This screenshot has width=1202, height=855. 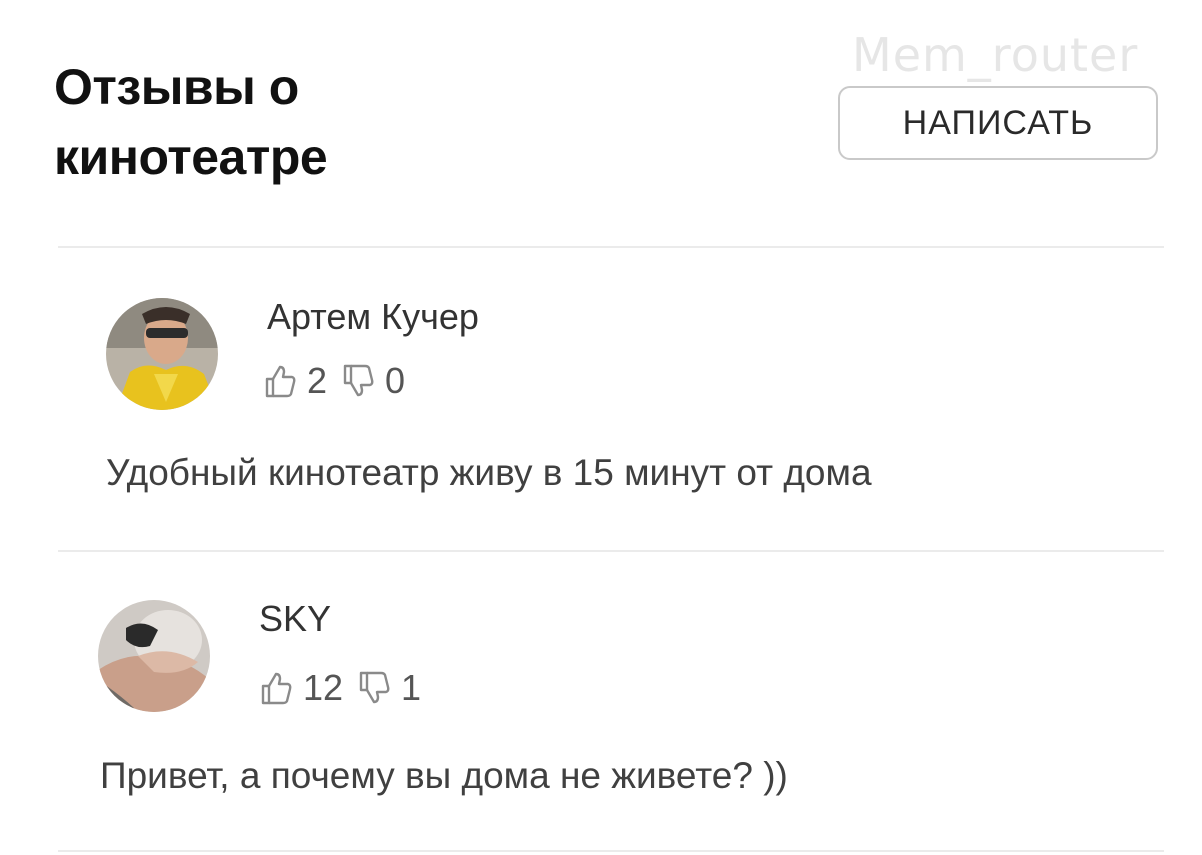 What do you see at coordinates (295, 619) in the screenshot?
I see `review-author: SKY` at bounding box center [295, 619].